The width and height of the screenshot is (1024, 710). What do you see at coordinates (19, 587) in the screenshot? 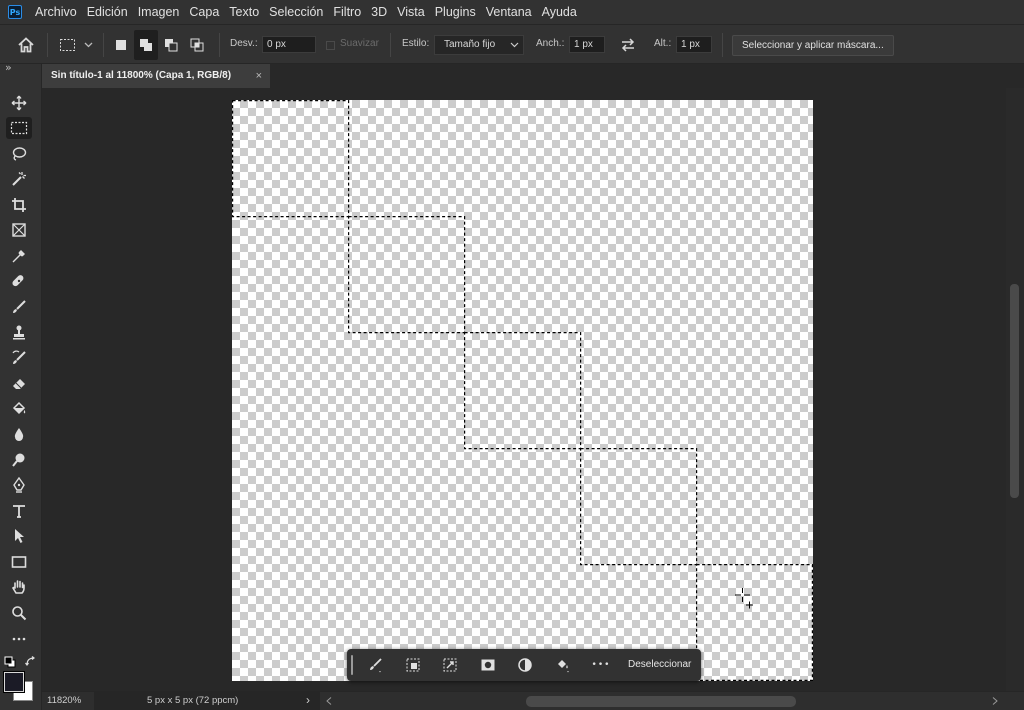
I see `hand-tool-icon` at bounding box center [19, 587].